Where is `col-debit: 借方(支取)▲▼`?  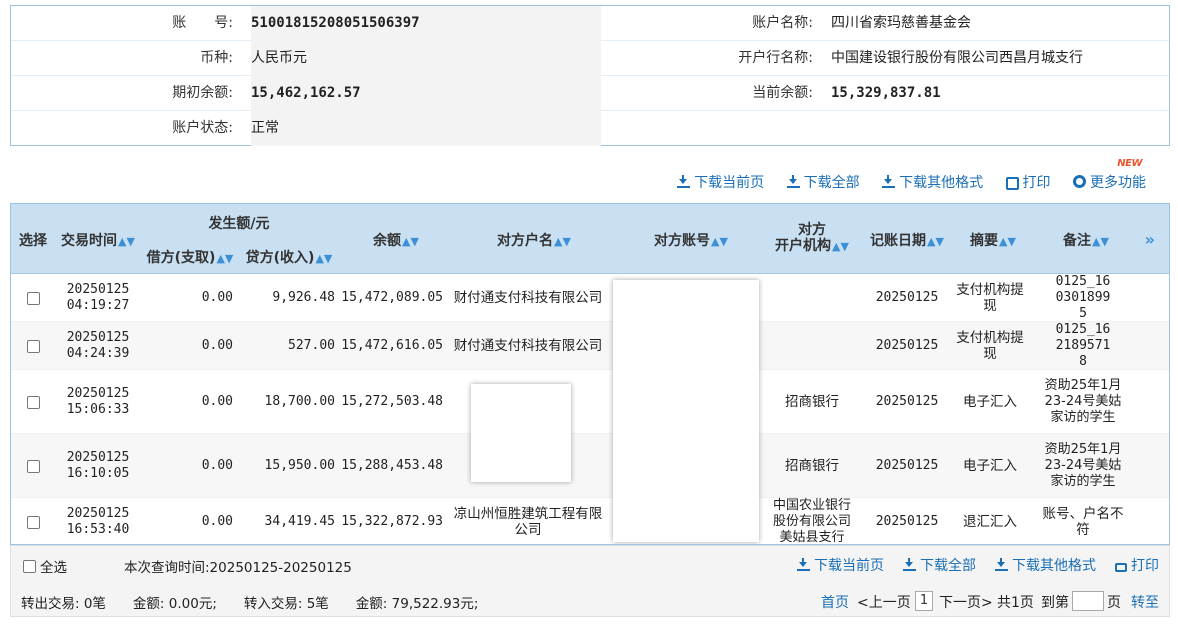 col-debit: 借方(支取)▲▼ is located at coordinates (190, 257).